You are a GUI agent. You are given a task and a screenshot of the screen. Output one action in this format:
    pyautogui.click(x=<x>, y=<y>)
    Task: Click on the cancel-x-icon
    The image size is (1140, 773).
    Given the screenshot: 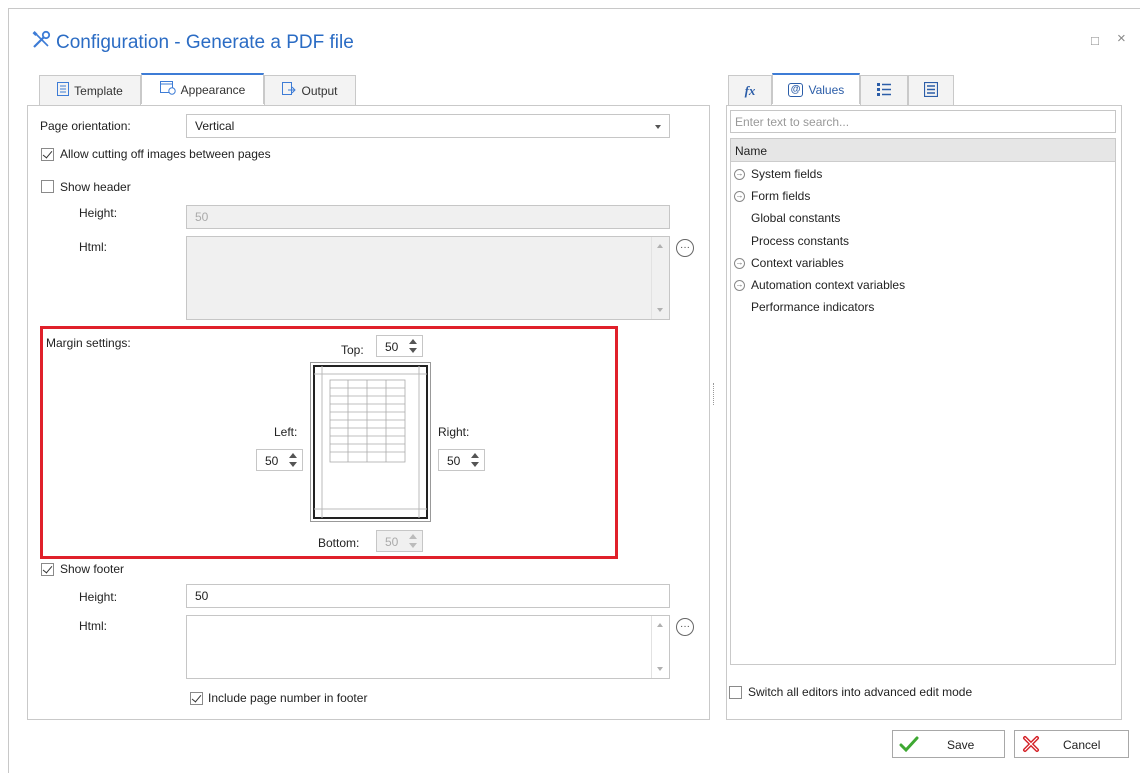 What is the action you would take?
    pyautogui.click(x=1031, y=745)
    